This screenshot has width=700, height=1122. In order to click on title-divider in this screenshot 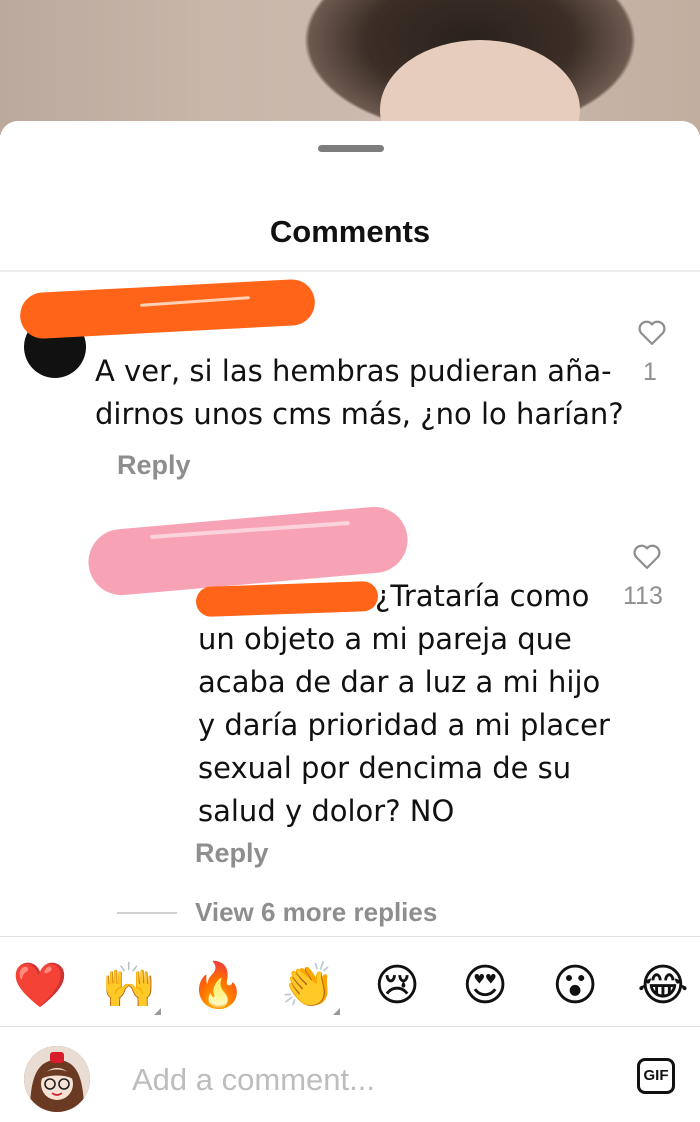, I will do `click(350, 271)`.